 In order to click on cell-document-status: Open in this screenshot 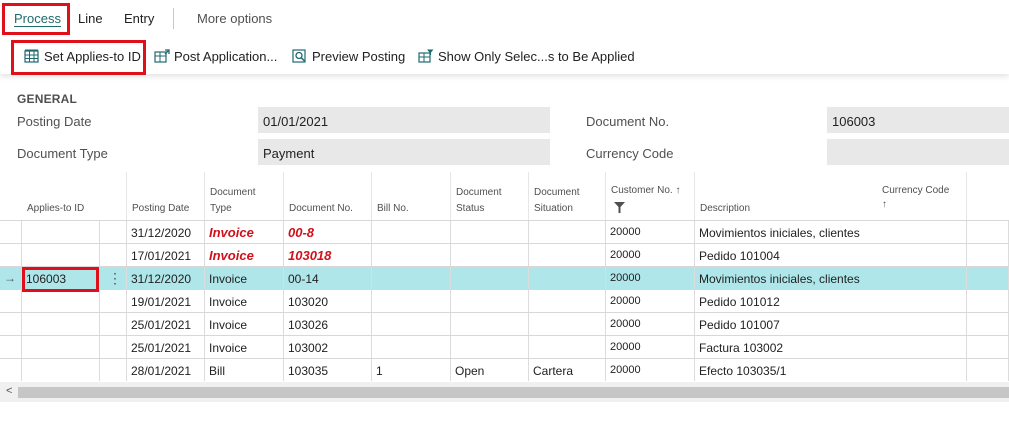, I will do `click(490, 370)`.